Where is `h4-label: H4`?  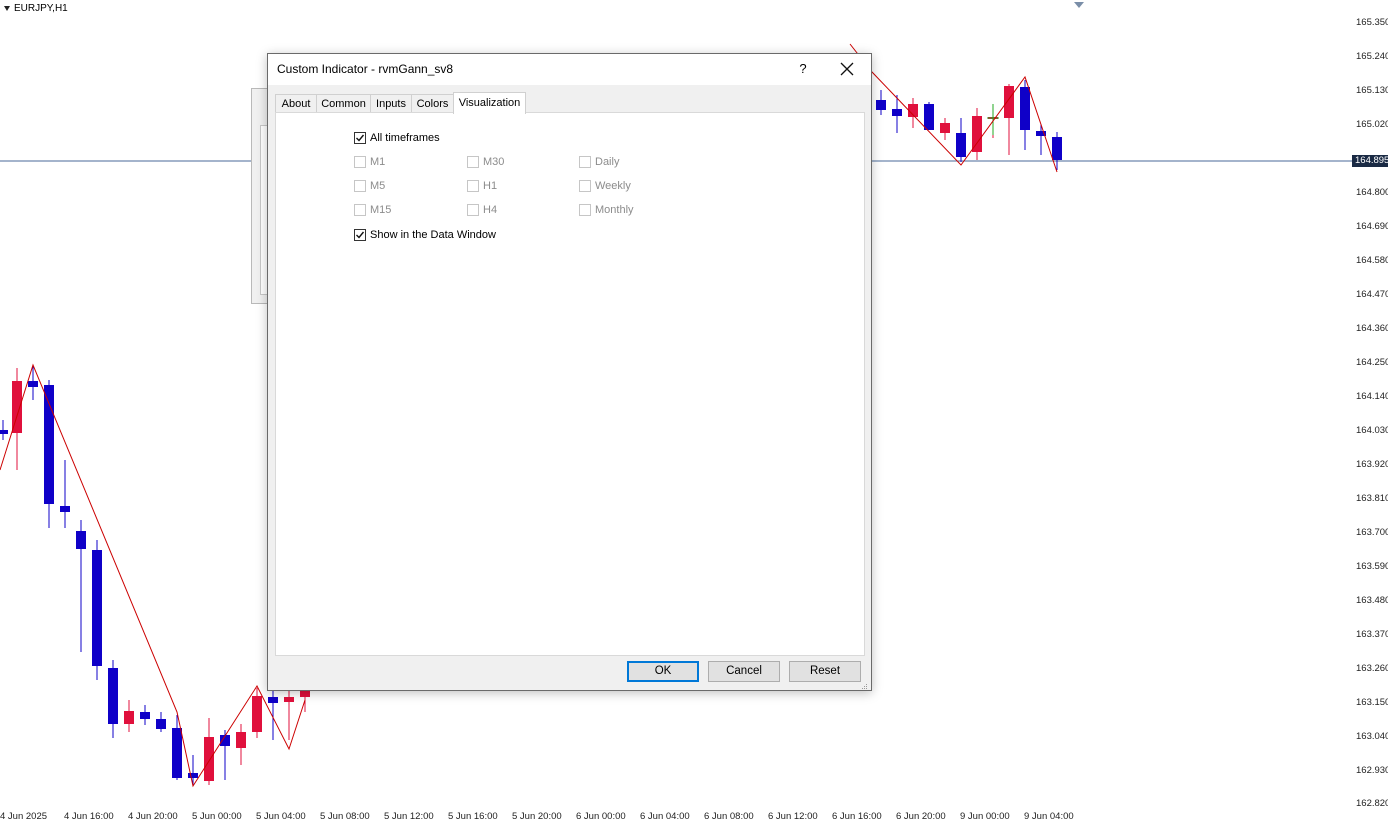 h4-label: H4 is located at coordinates (490, 210).